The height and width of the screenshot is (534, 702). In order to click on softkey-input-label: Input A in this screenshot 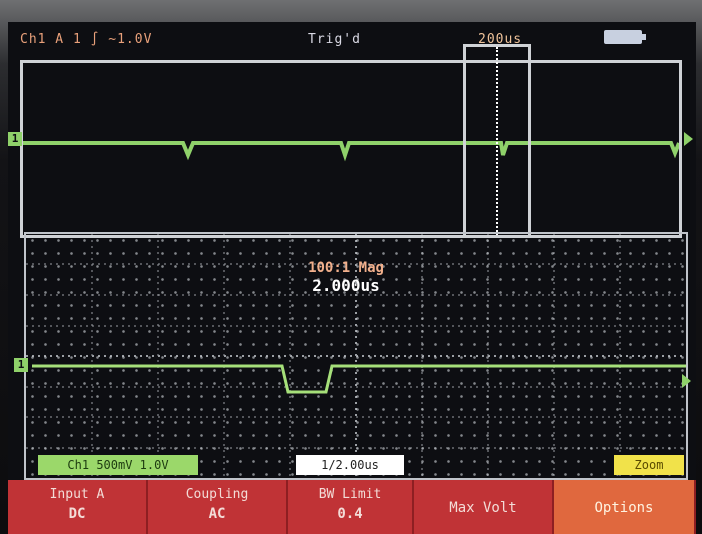, I will do `click(77, 494)`.